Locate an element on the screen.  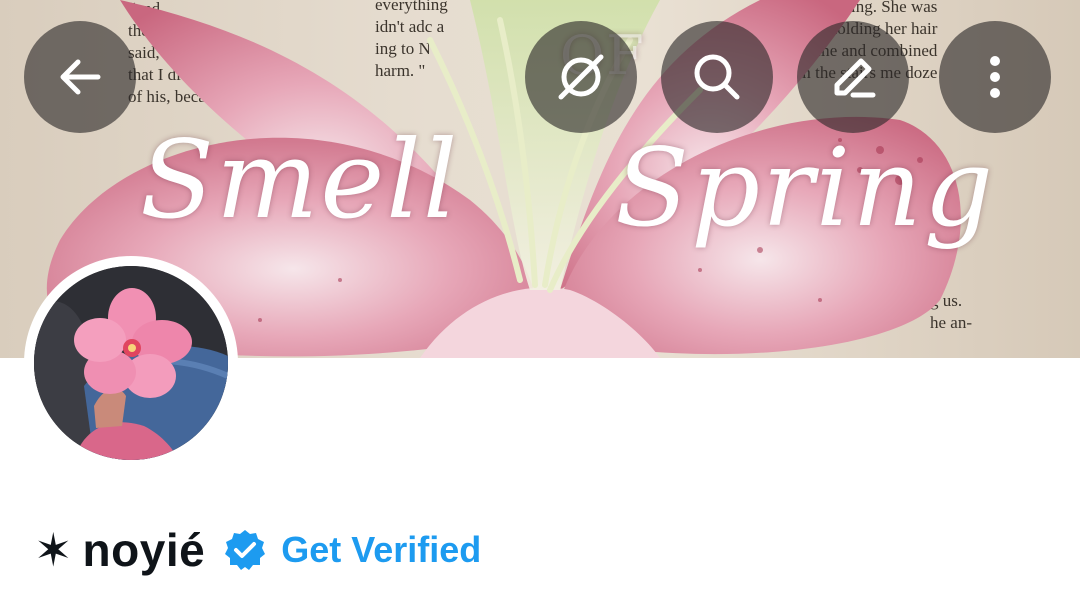
edit-button is located at coordinates (853, 77).